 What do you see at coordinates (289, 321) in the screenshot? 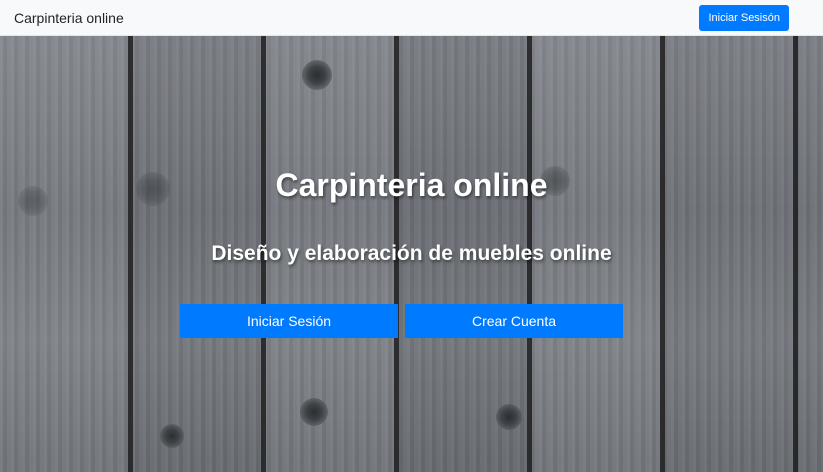
I see `hero-login-button: Iniciar Sesión` at bounding box center [289, 321].